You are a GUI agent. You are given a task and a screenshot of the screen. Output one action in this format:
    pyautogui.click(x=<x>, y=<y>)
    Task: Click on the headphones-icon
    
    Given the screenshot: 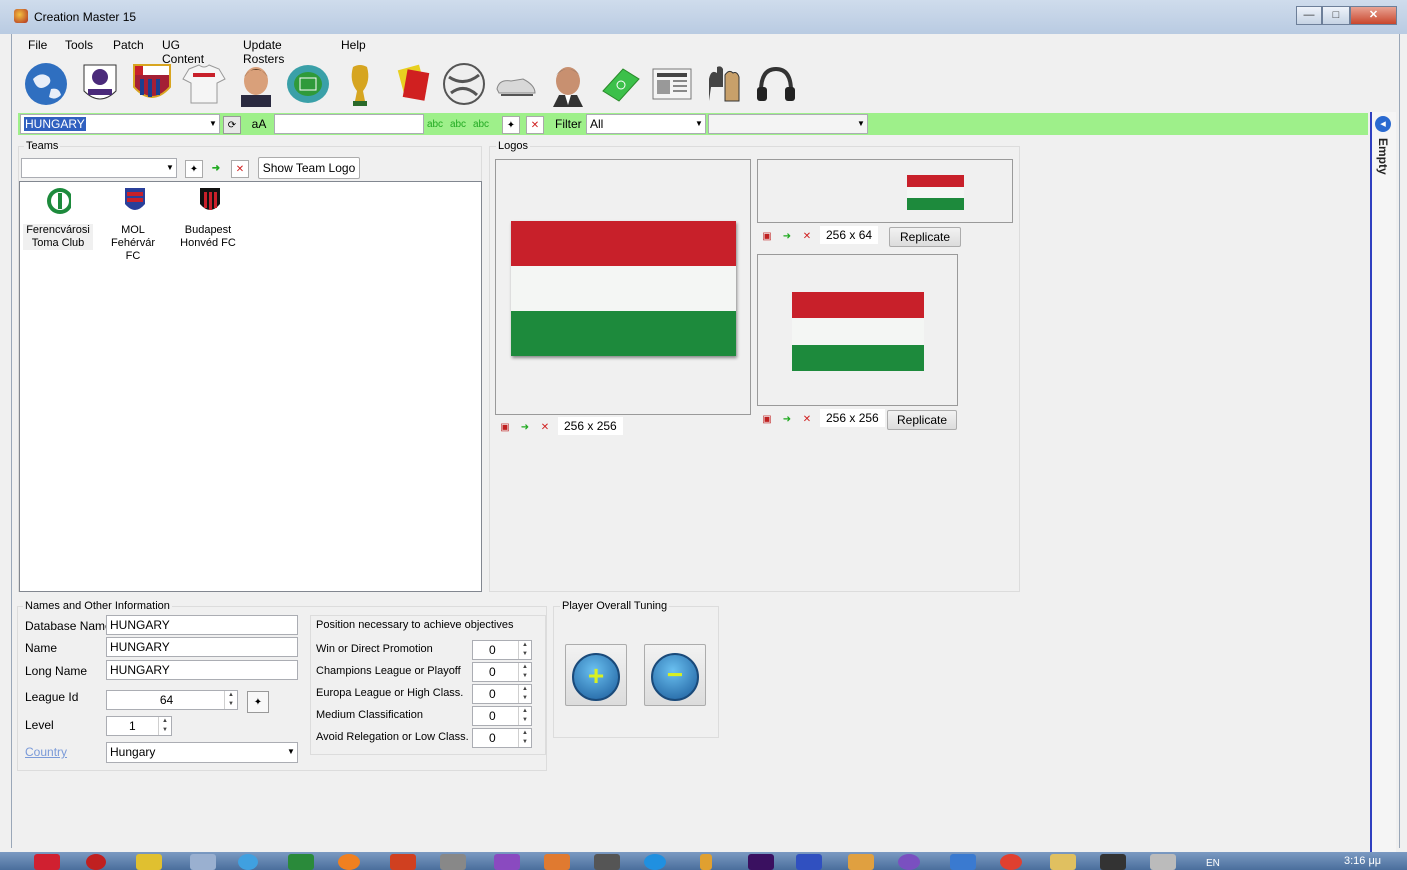 What is the action you would take?
    pyautogui.click(x=776, y=84)
    